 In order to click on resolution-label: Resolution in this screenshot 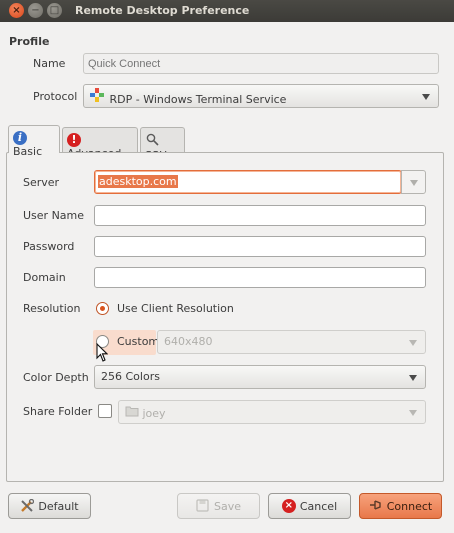, I will do `click(52, 308)`.